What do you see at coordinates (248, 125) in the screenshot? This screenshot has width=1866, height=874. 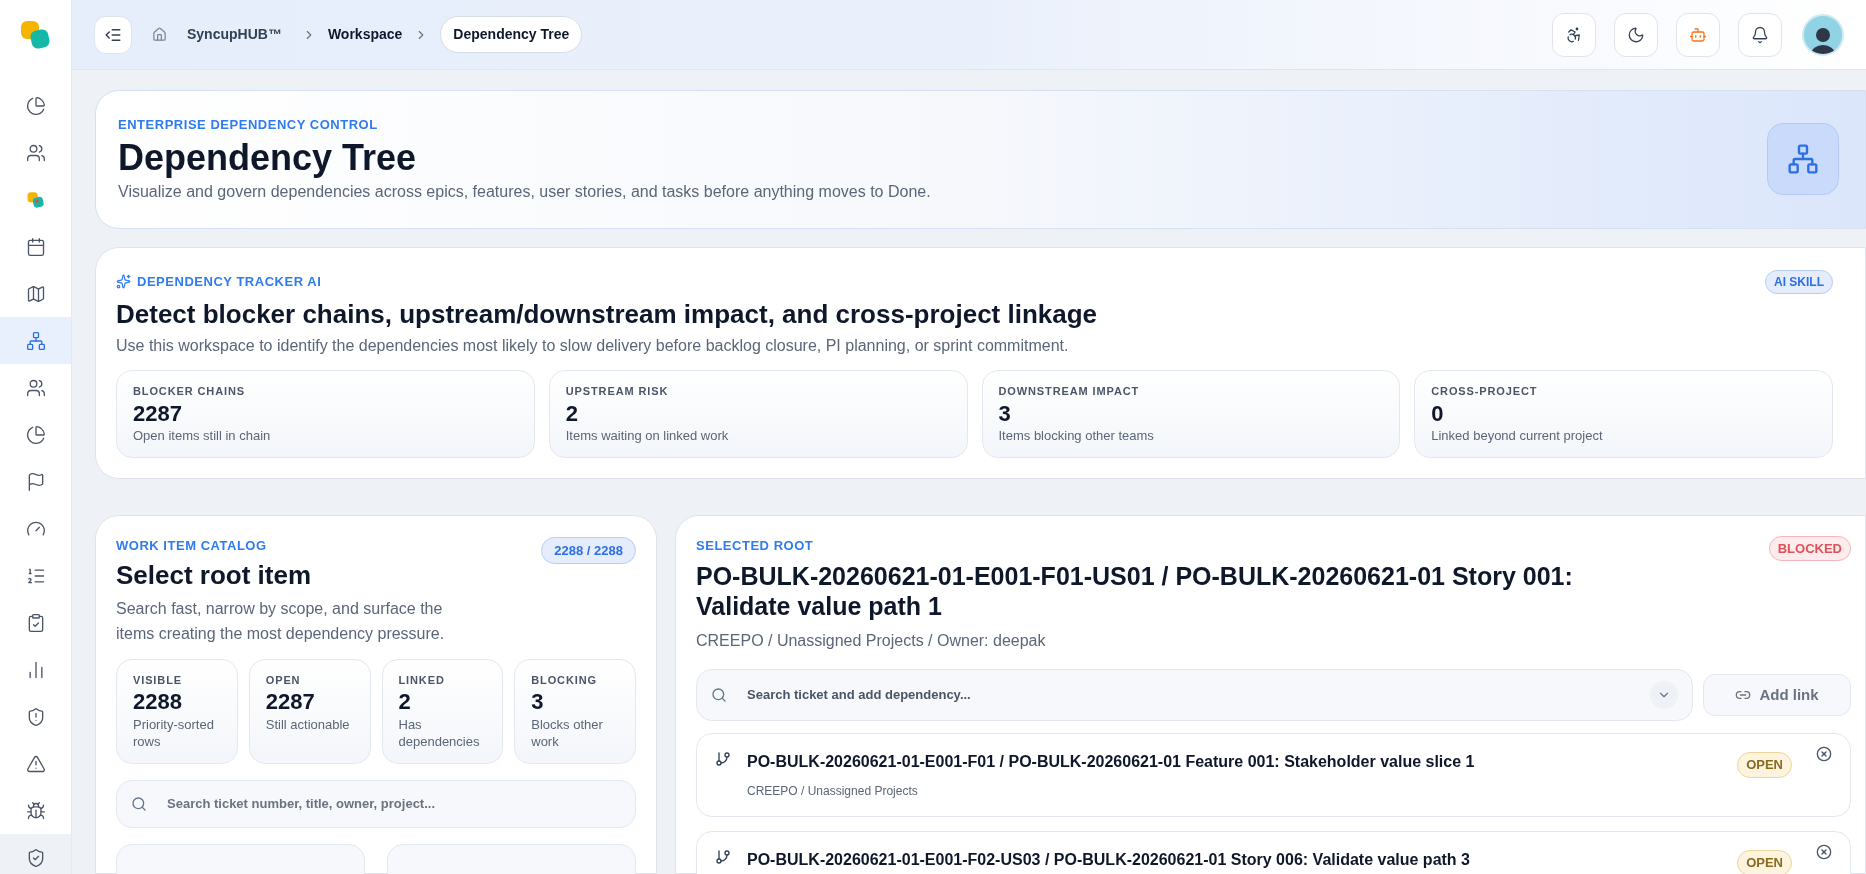 I see `eyebrow-text: ENTERPRISE DEPENDENCY CONTROL` at bounding box center [248, 125].